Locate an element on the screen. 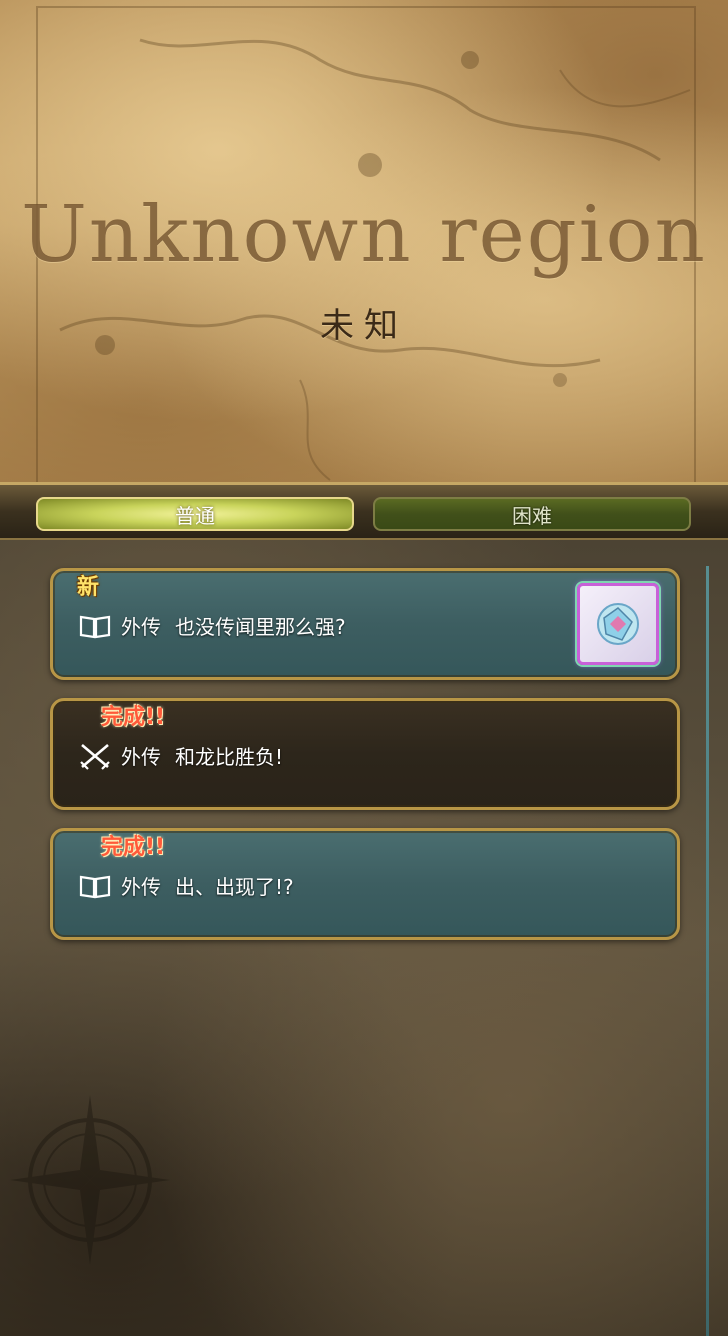 Image resolution: width=728 pixels, height=1336 pixels. quest-row: 外传 和龙比胜负! is located at coordinates (181, 755).